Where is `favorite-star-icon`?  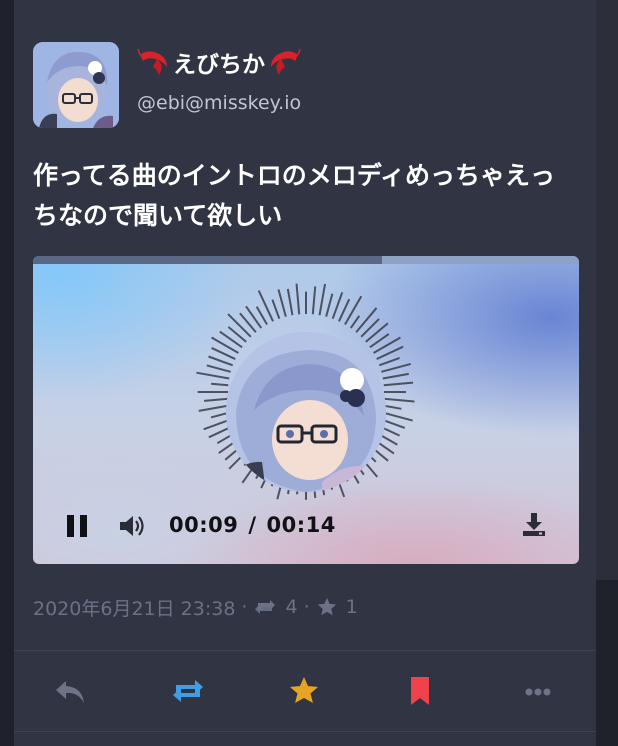
favorite-star-icon is located at coordinates (304, 691).